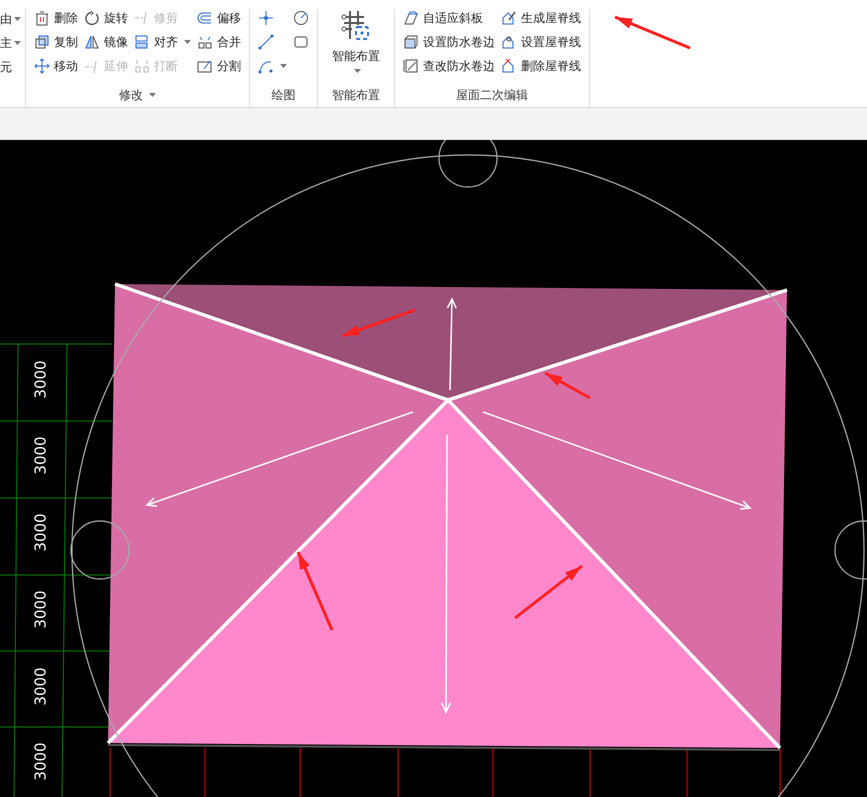  What do you see at coordinates (56, 18) in the screenshot?
I see `ribbon-button: 删除` at bounding box center [56, 18].